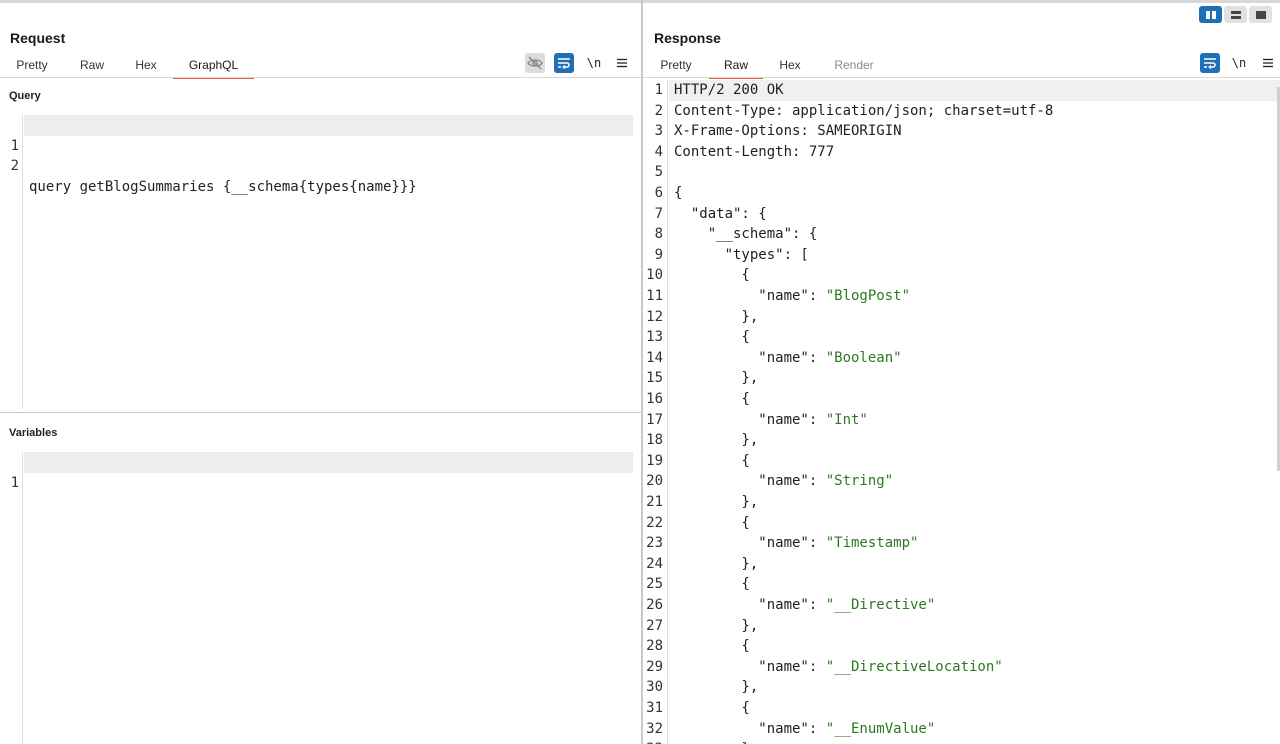 Image resolution: width=1280 pixels, height=744 pixels. I want to click on response-tab-pretty: Pretty, so click(676, 66).